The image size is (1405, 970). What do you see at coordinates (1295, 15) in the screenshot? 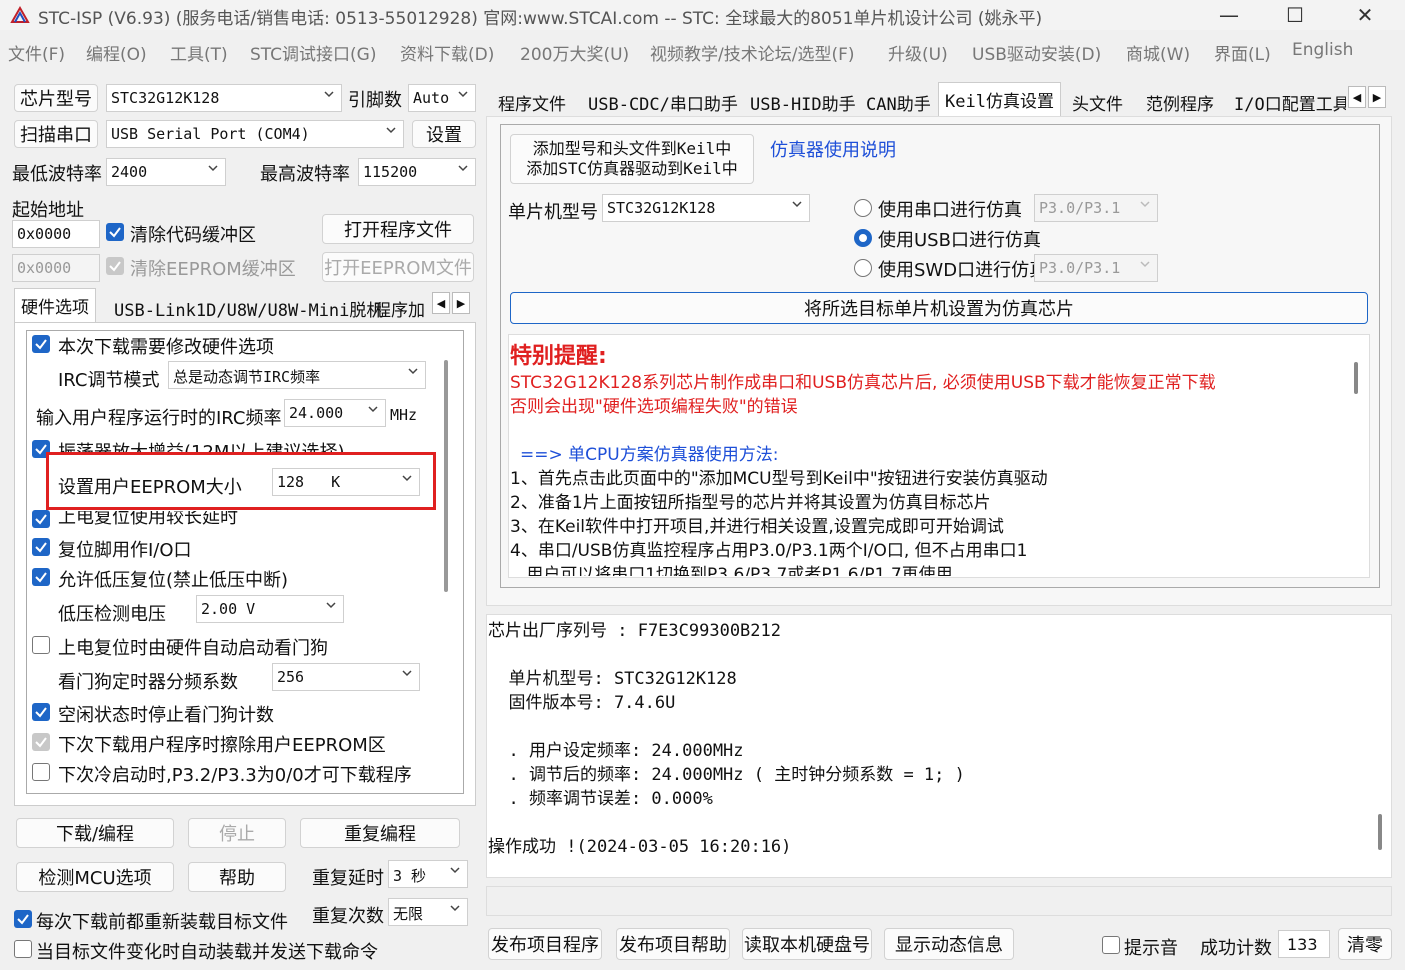
I see `maximize-button: ☐` at bounding box center [1295, 15].